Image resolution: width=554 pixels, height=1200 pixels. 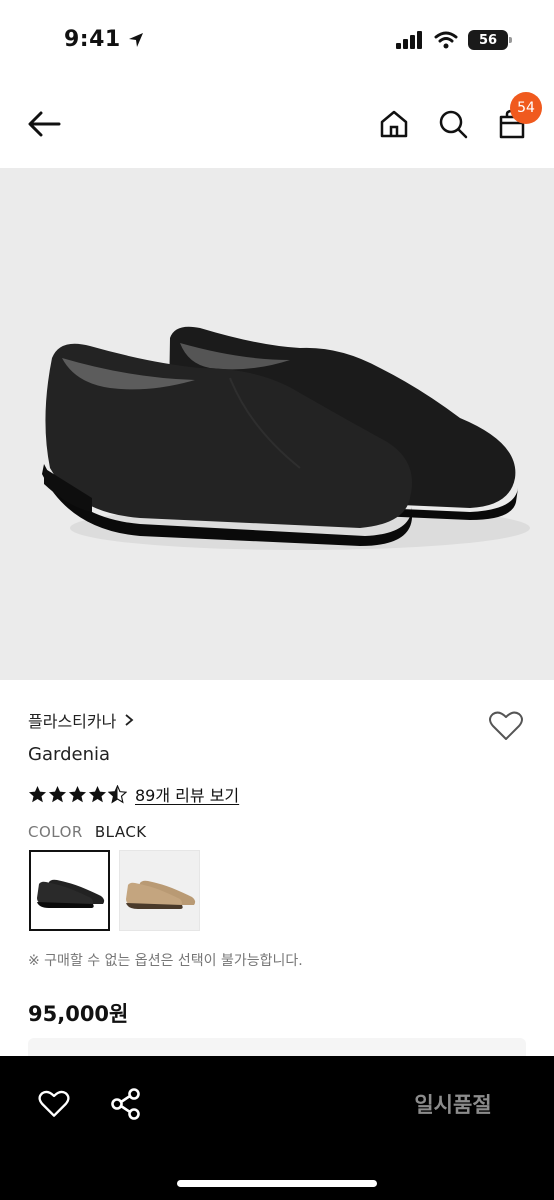 I want to click on cart-count: 54, so click(x=526, y=108).